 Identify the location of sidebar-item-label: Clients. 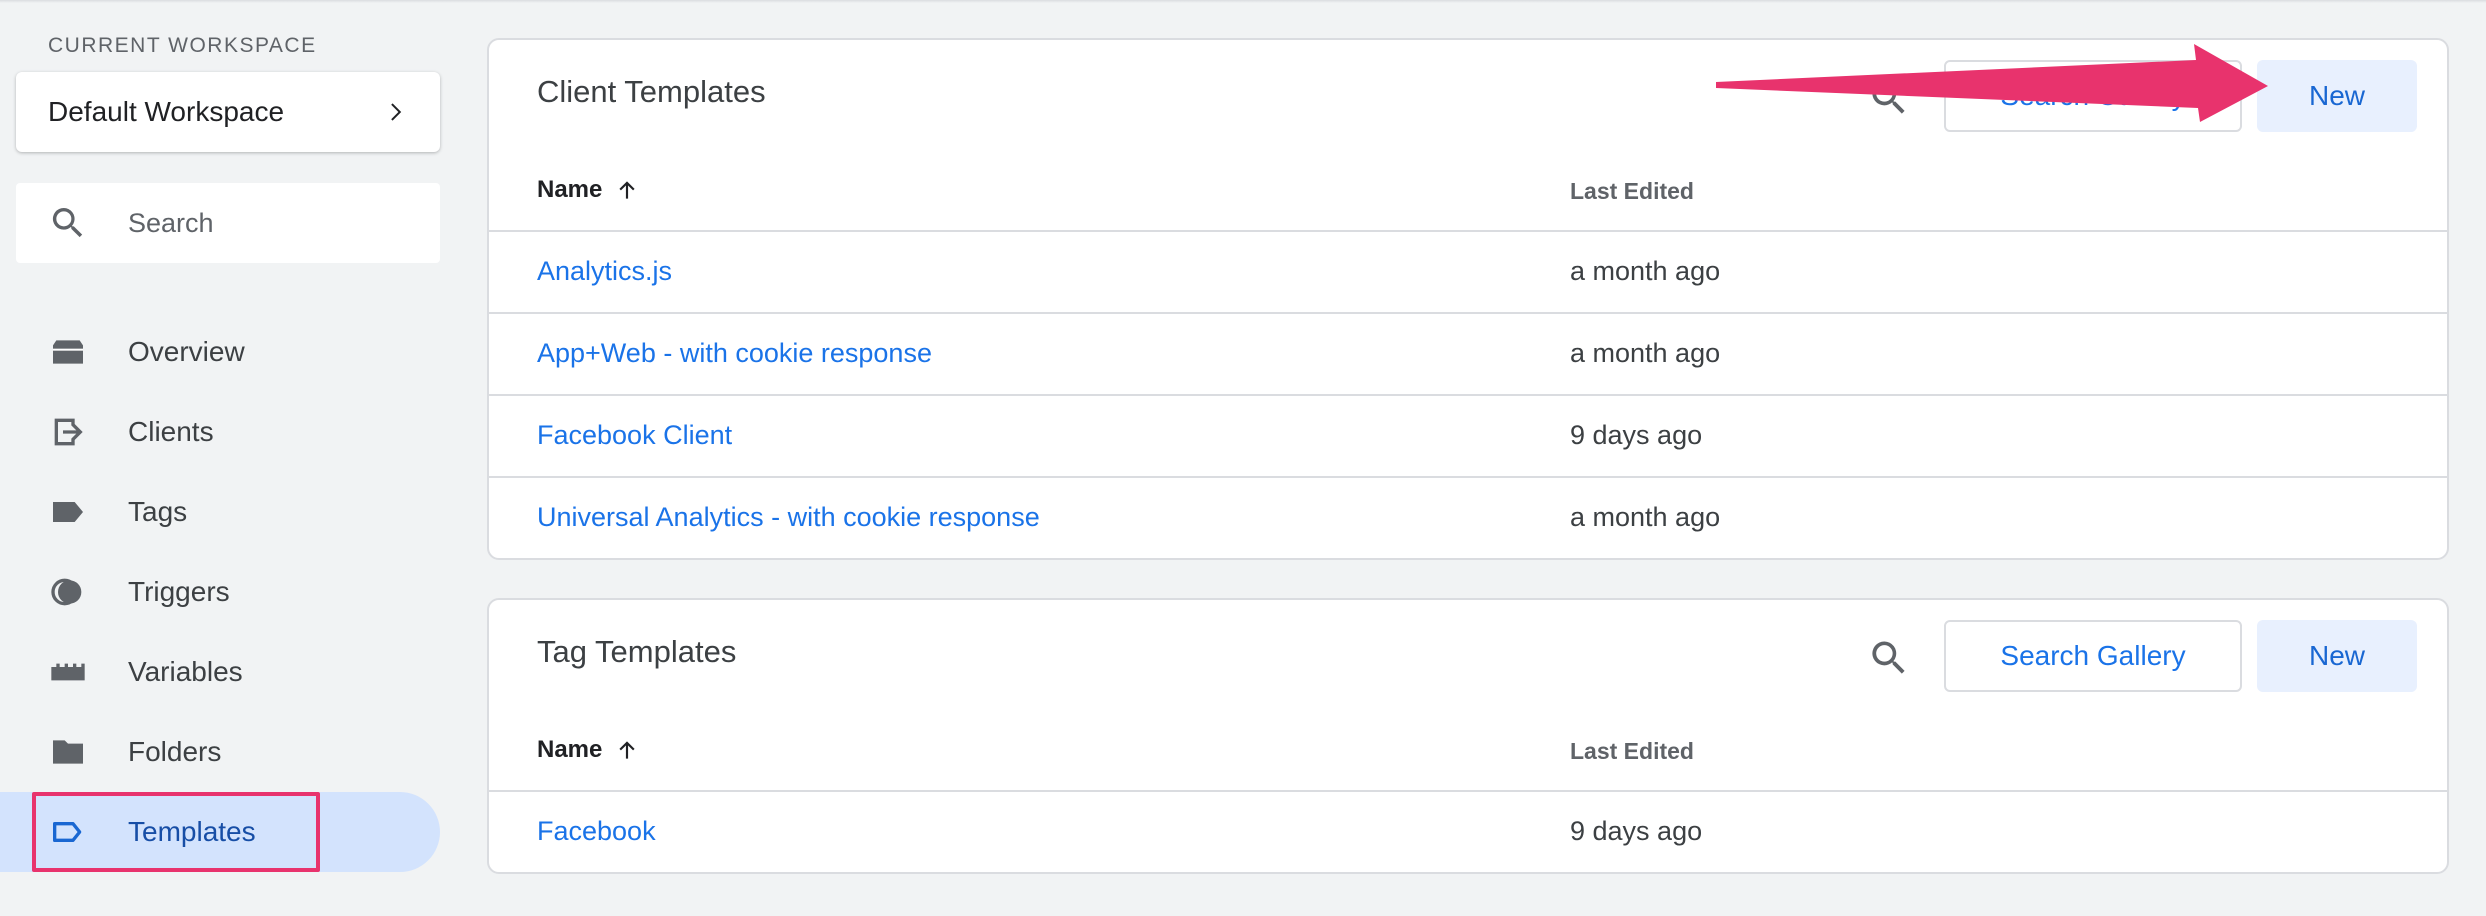
(171, 431).